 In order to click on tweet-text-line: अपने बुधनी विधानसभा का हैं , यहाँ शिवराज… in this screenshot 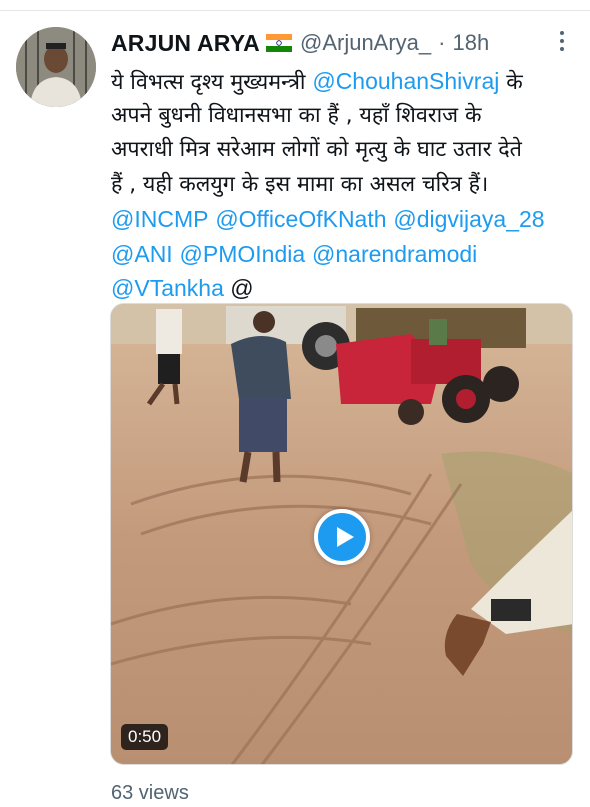, I will do `click(346, 116)`.